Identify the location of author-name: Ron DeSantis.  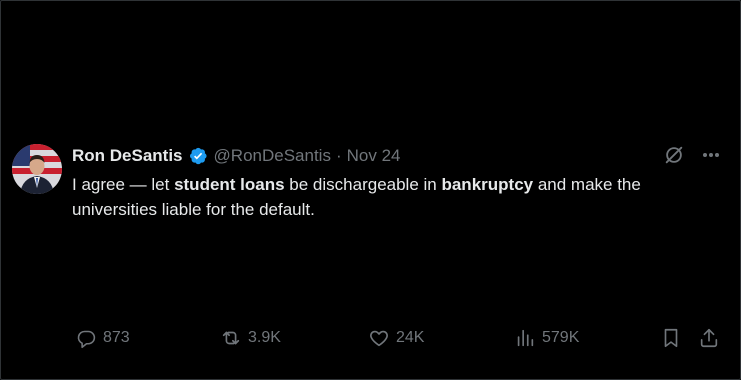
(127, 156).